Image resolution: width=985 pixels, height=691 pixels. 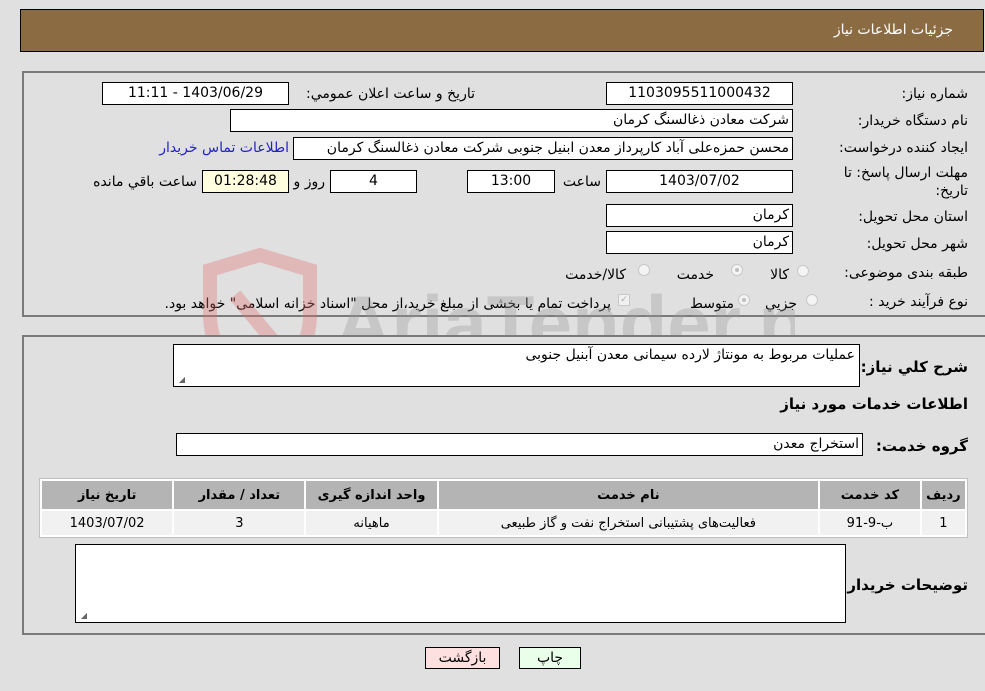 I want to click on process-option-medium: متوسط, so click(x=712, y=304).